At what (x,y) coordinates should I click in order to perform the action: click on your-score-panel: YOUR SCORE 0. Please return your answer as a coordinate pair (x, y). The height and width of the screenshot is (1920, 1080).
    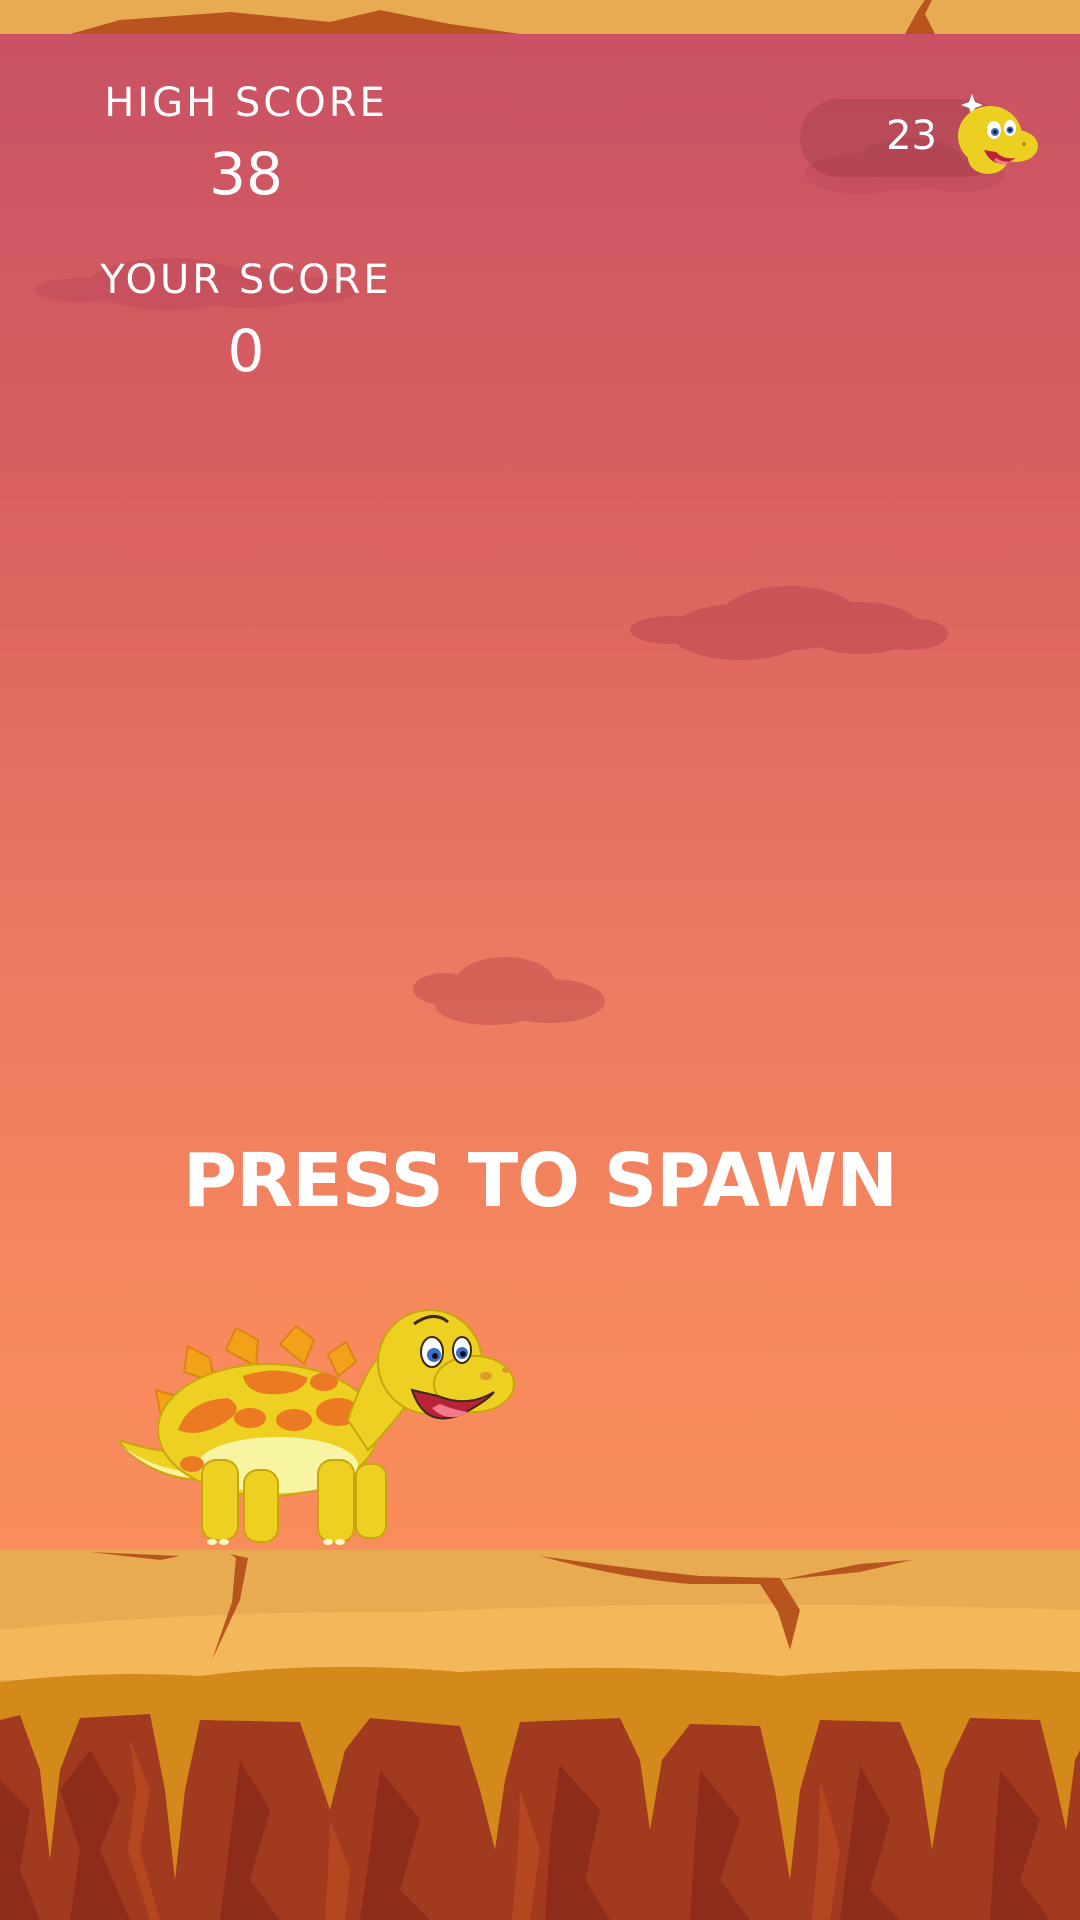
    Looking at the image, I should click on (246, 321).